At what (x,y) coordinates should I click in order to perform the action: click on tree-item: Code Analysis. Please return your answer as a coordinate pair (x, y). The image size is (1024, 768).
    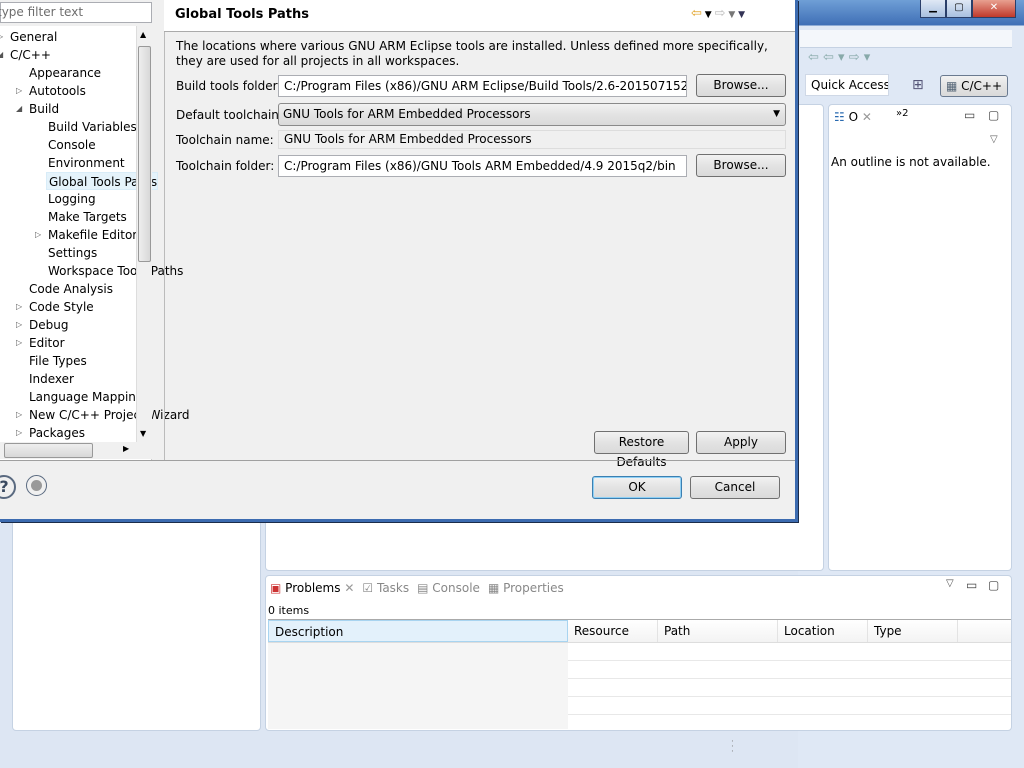
    Looking at the image, I should click on (70, 289).